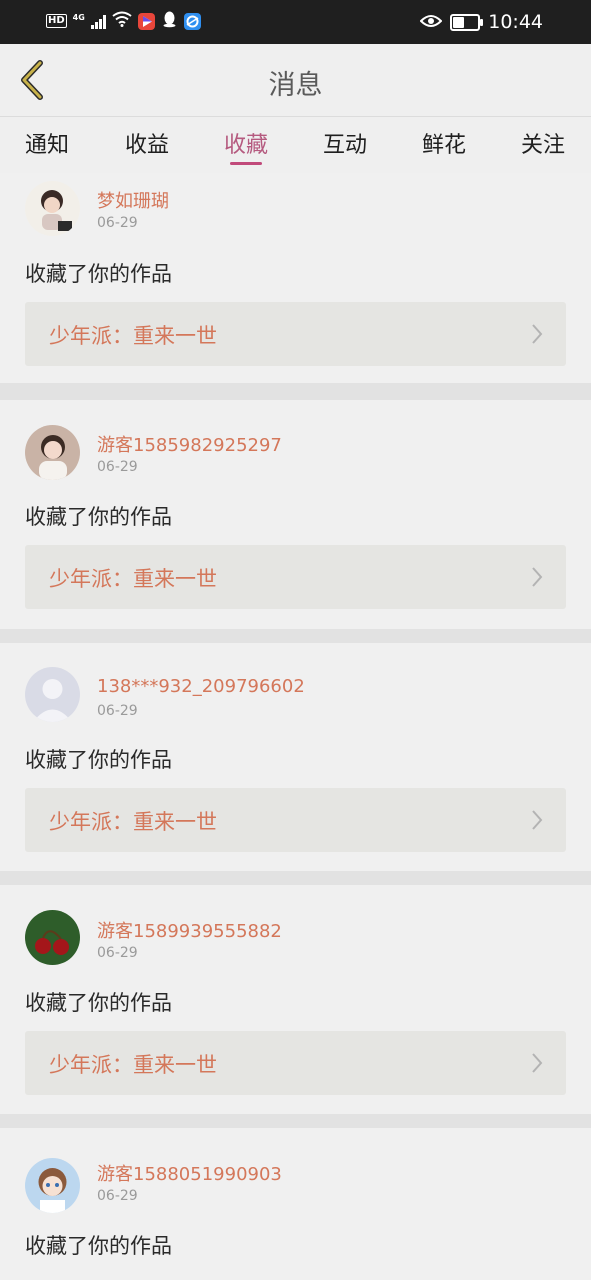 Image resolution: width=591 pixels, height=1280 pixels. I want to click on tab-interaction: 互动, so click(345, 143).